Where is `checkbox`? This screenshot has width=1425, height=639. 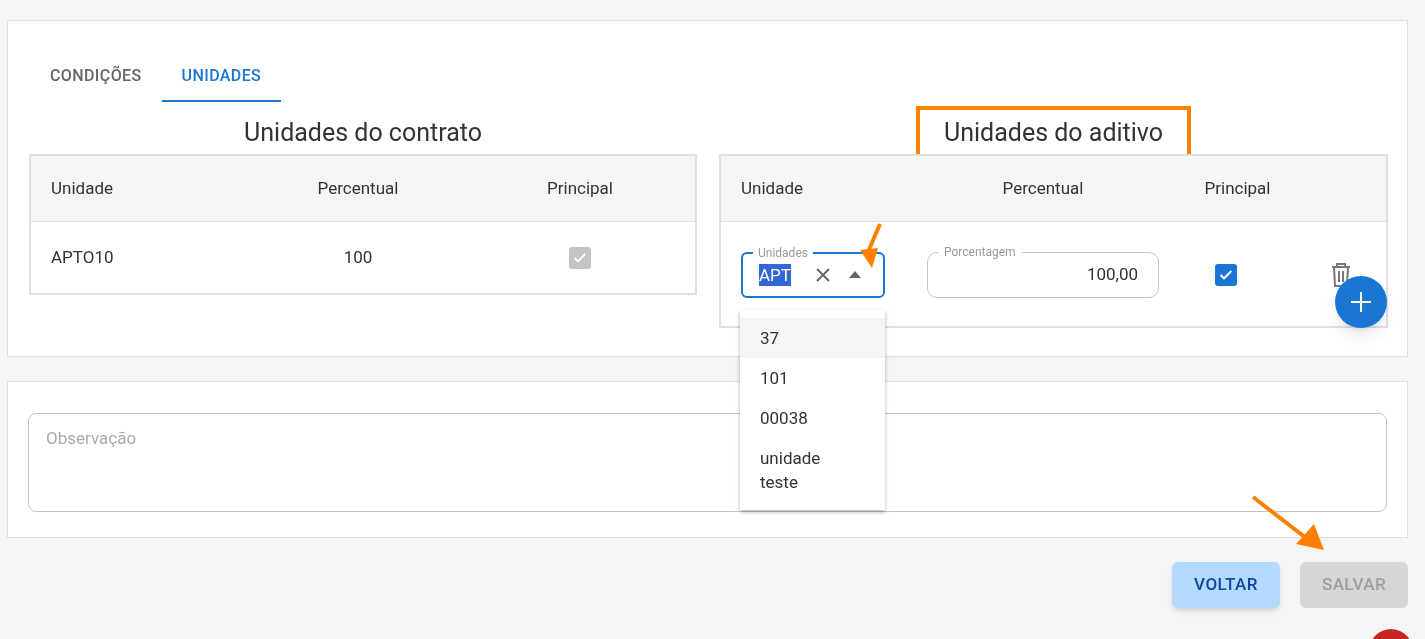 checkbox is located at coordinates (1226, 274).